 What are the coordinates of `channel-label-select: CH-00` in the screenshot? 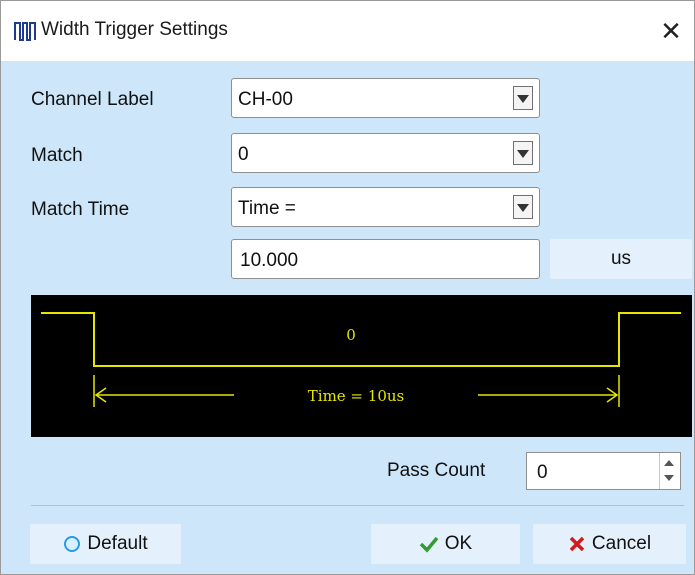 It's located at (385, 98).